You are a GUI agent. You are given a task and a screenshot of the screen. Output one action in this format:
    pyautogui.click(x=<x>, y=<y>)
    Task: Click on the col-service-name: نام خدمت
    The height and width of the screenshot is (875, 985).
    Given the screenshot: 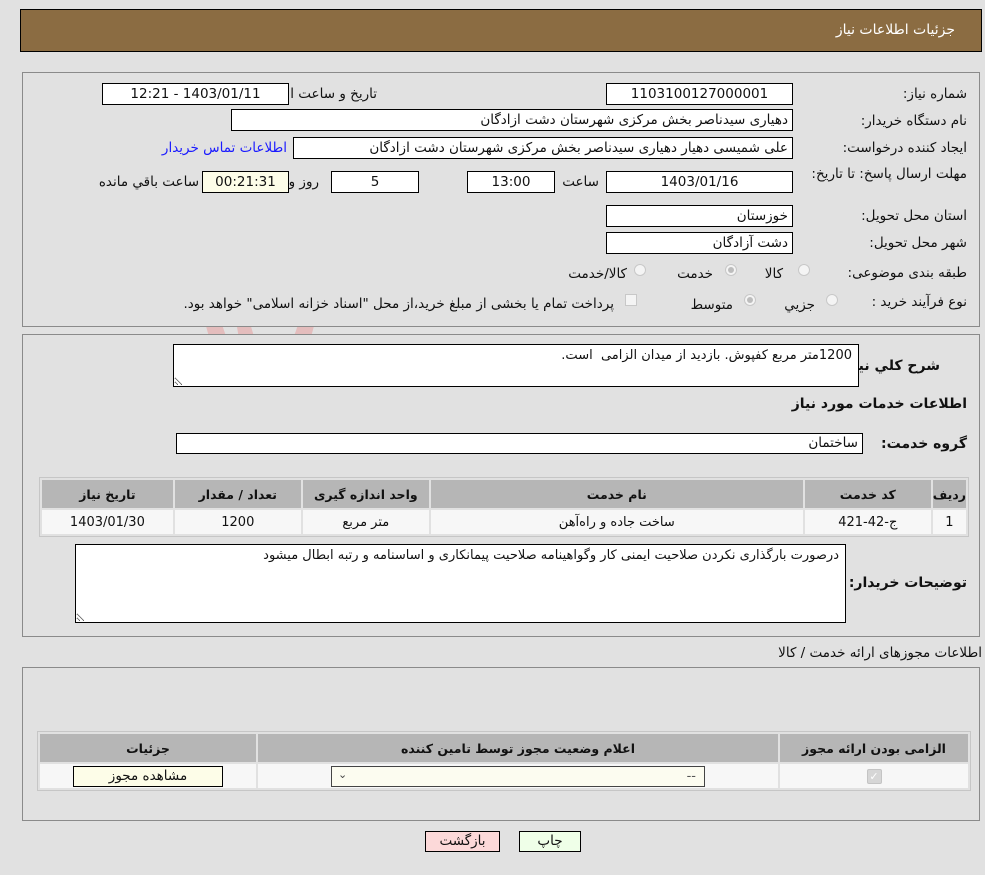 What is the action you would take?
    pyautogui.click(x=616, y=494)
    